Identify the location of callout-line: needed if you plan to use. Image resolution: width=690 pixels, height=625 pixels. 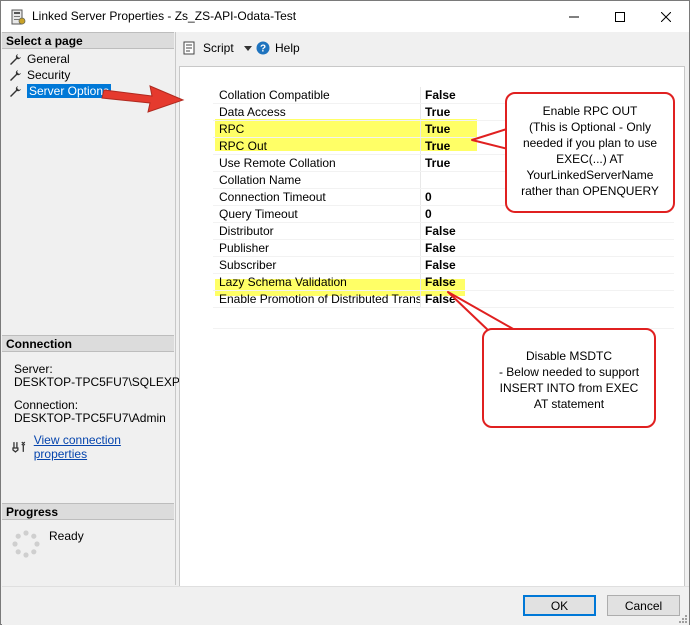
(590, 143).